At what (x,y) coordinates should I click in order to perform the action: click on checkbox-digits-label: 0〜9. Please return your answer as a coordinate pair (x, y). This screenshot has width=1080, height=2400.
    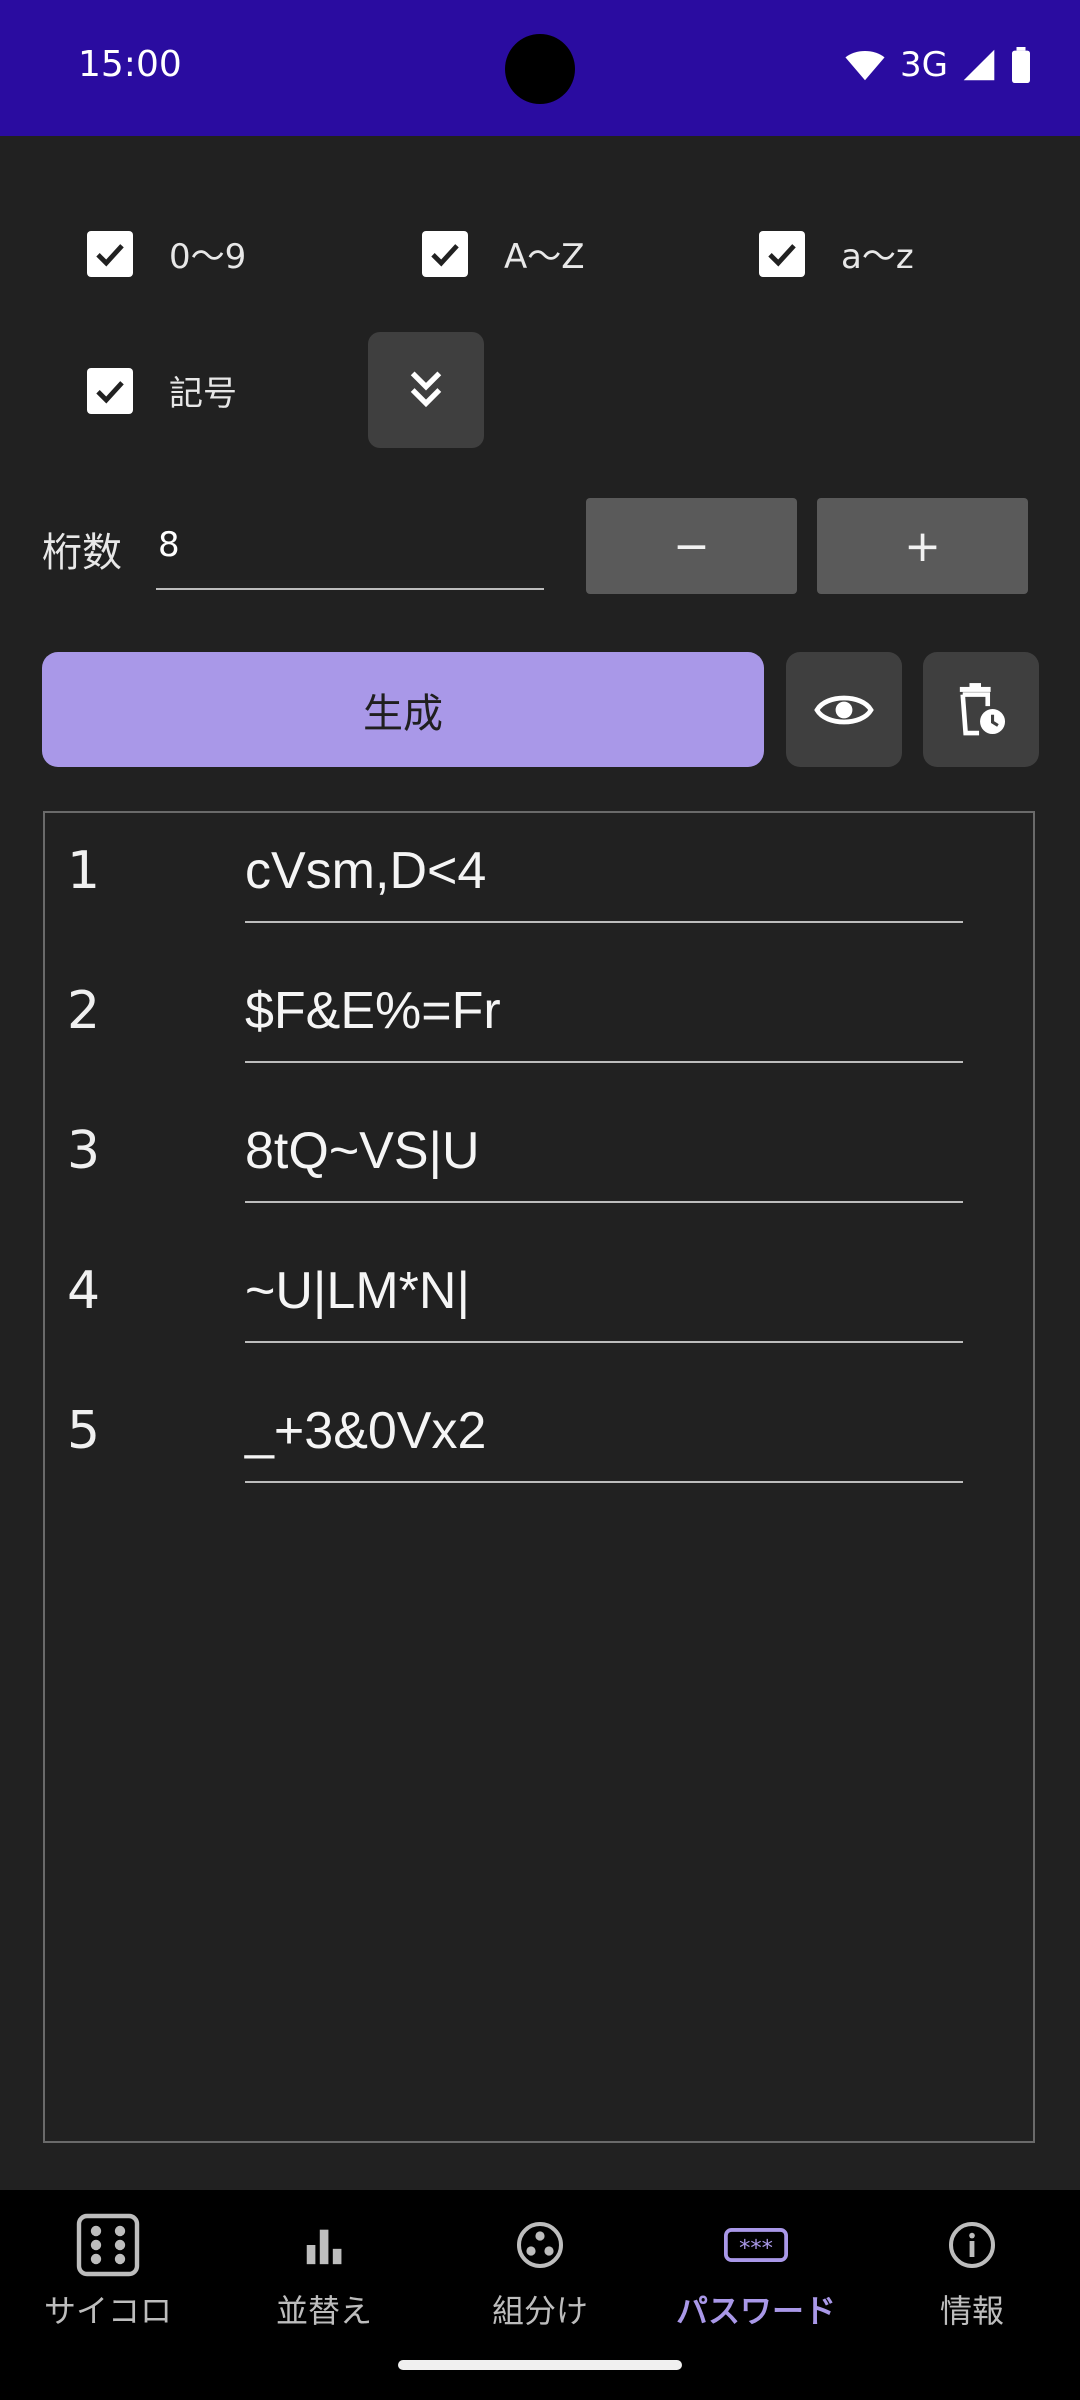
    Looking at the image, I should click on (208, 257).